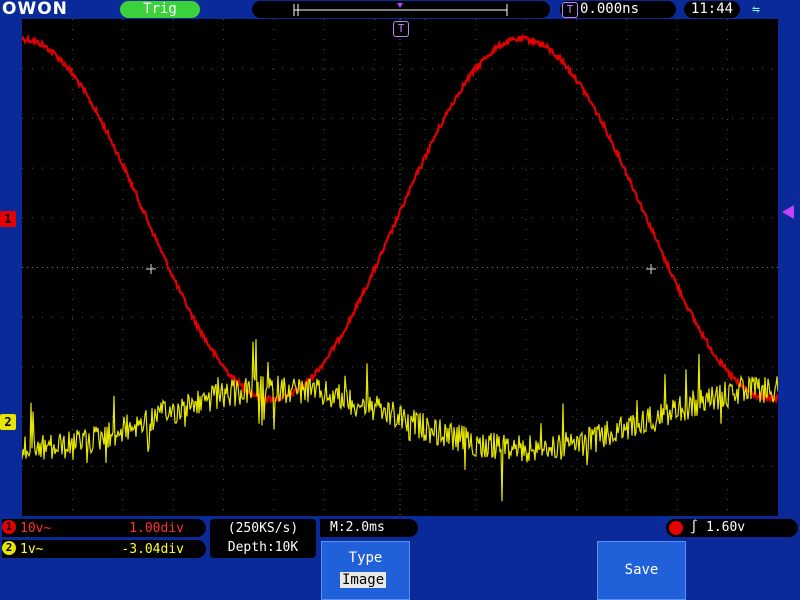  What do you see at coordinates (694, 527) in the screenshot?
I see `rising-edge-icon: ∫` at bounding box center [694, 527].